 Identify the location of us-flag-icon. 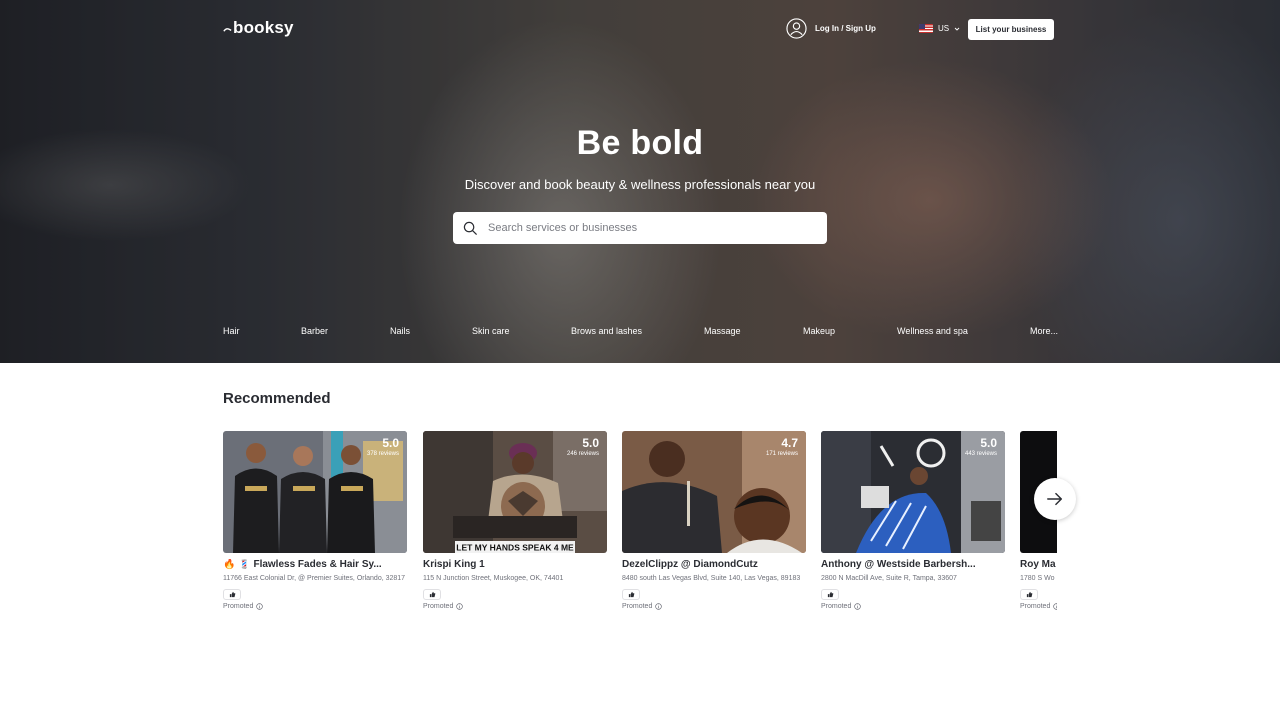
(926, 28).